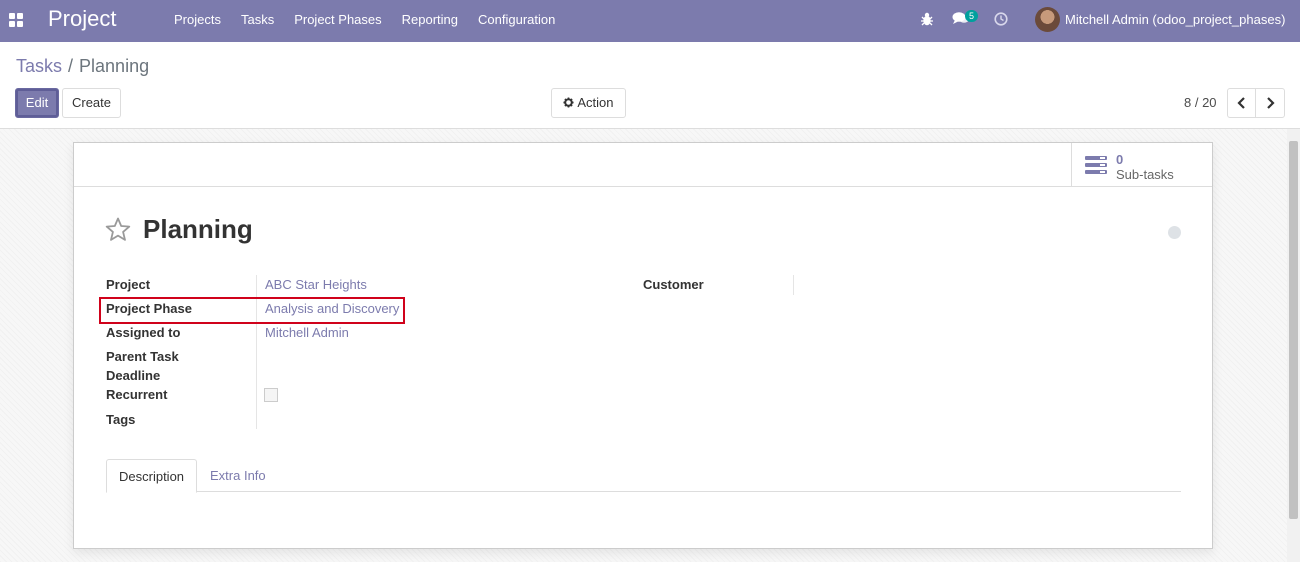  Describe the element at coordinates (316, 284) in the screenshot. I see `project-value: ABC Star Heights` at that location.